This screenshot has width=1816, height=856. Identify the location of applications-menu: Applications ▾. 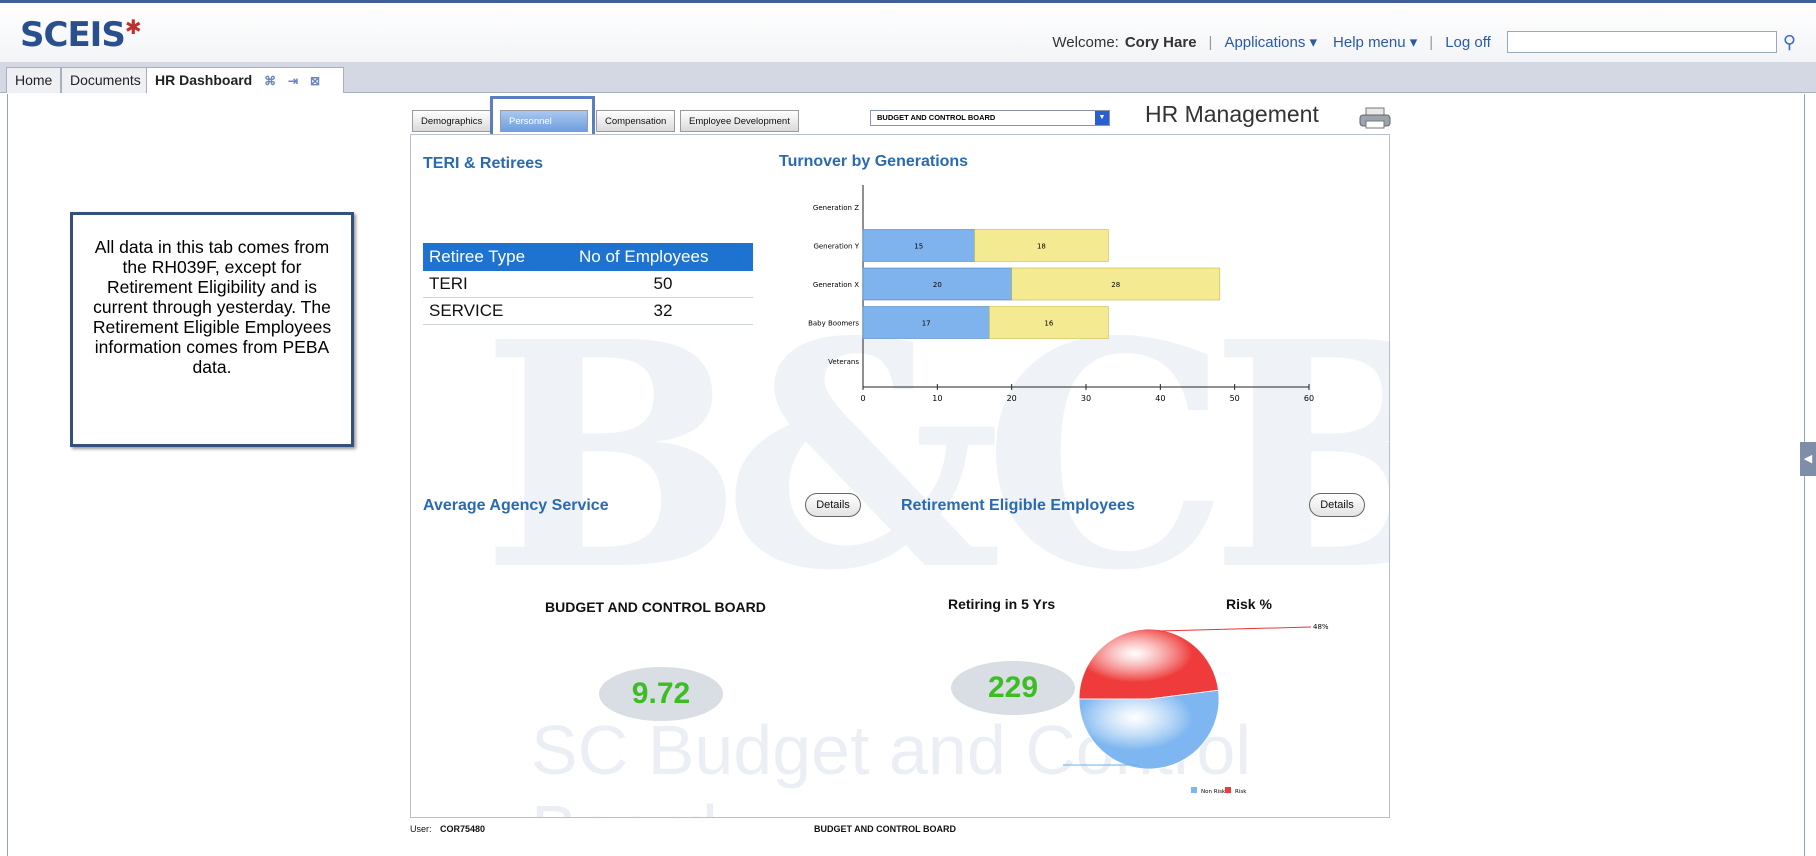
(1270, 42).